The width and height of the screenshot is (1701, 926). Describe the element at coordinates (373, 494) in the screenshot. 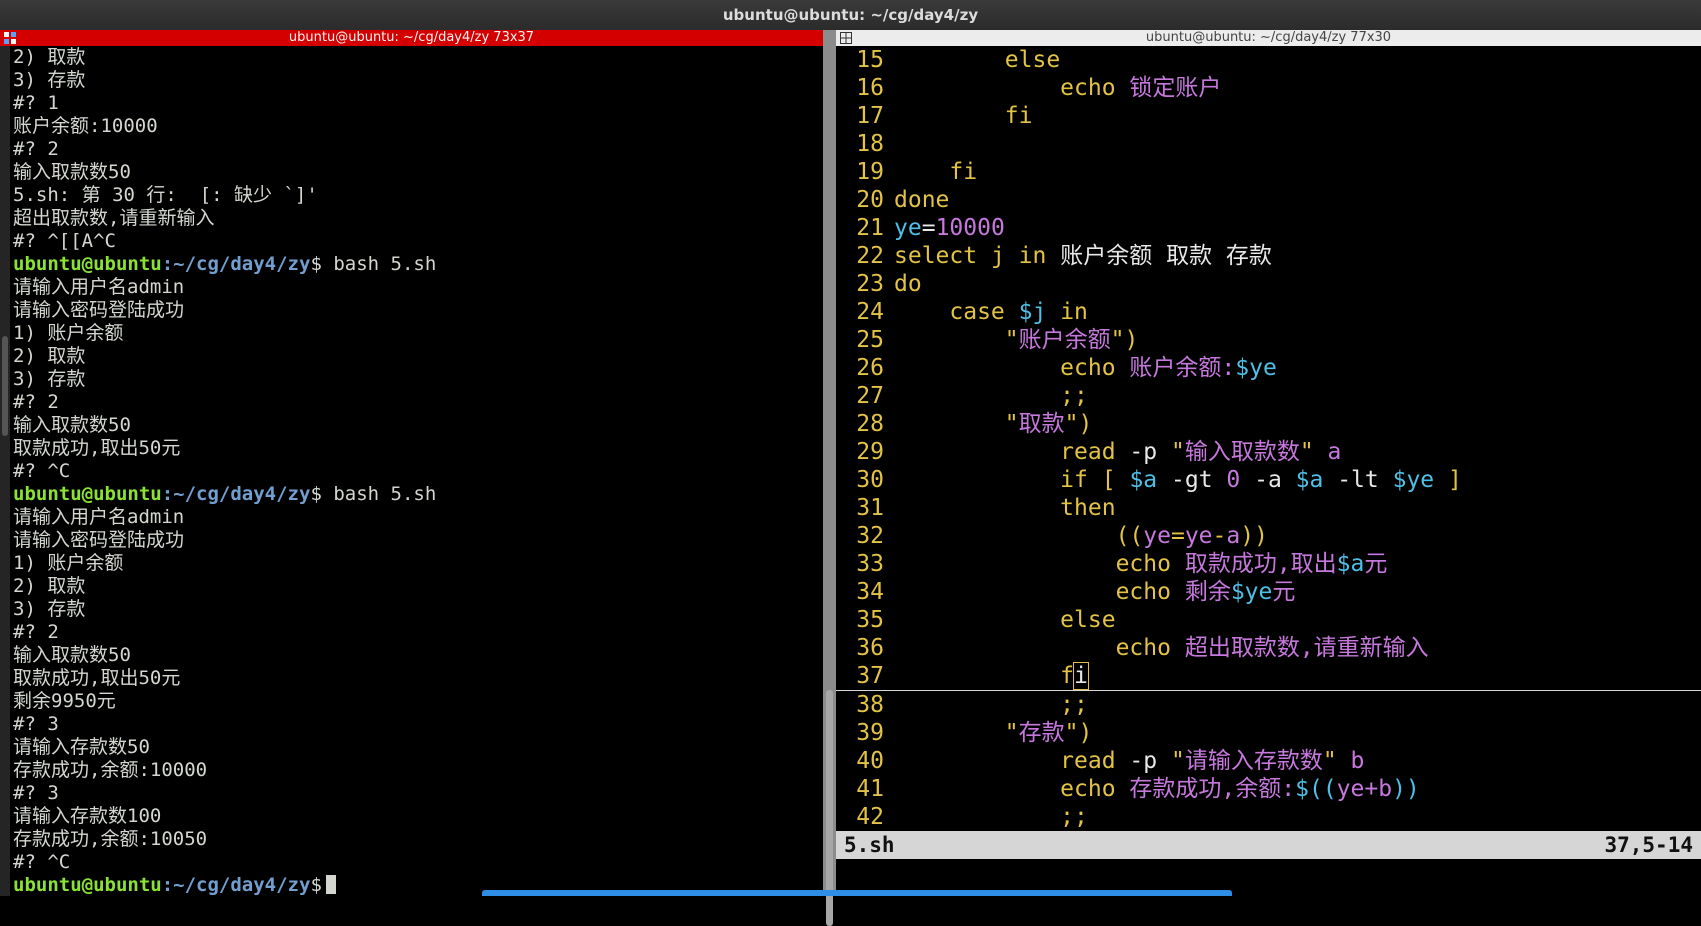

I see `prompt-command: $ bash 5.sh` at that location.